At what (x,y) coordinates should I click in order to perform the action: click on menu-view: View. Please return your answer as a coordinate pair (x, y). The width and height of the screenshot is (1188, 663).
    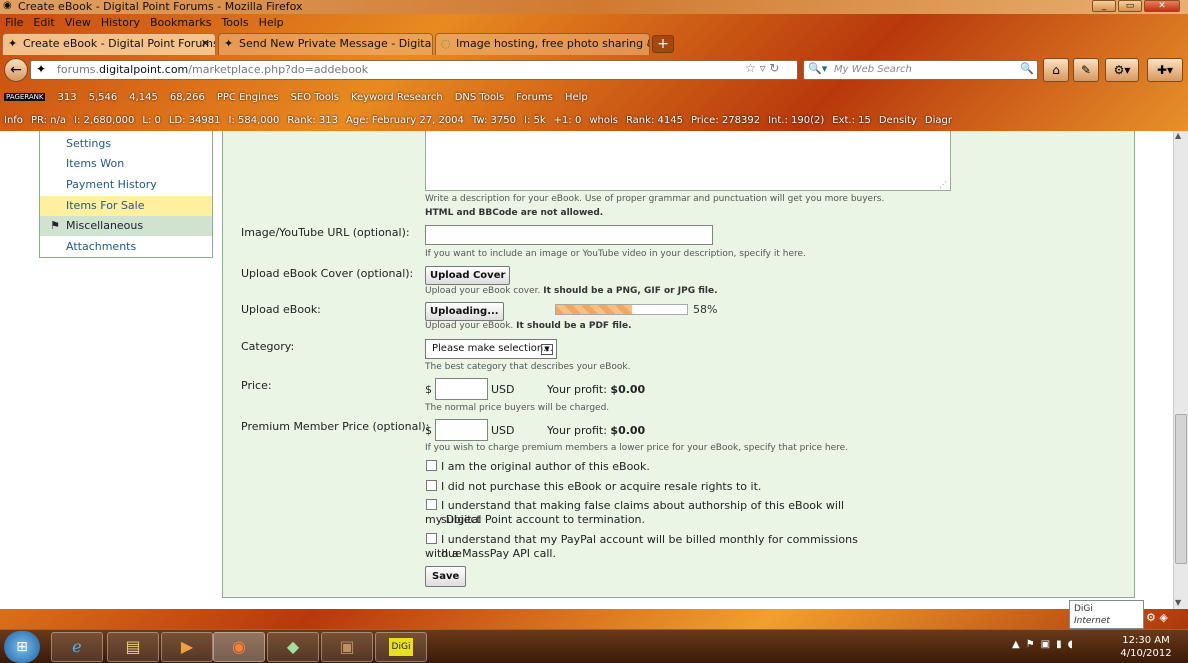
    Looking at the image, I should click on (78, 23).